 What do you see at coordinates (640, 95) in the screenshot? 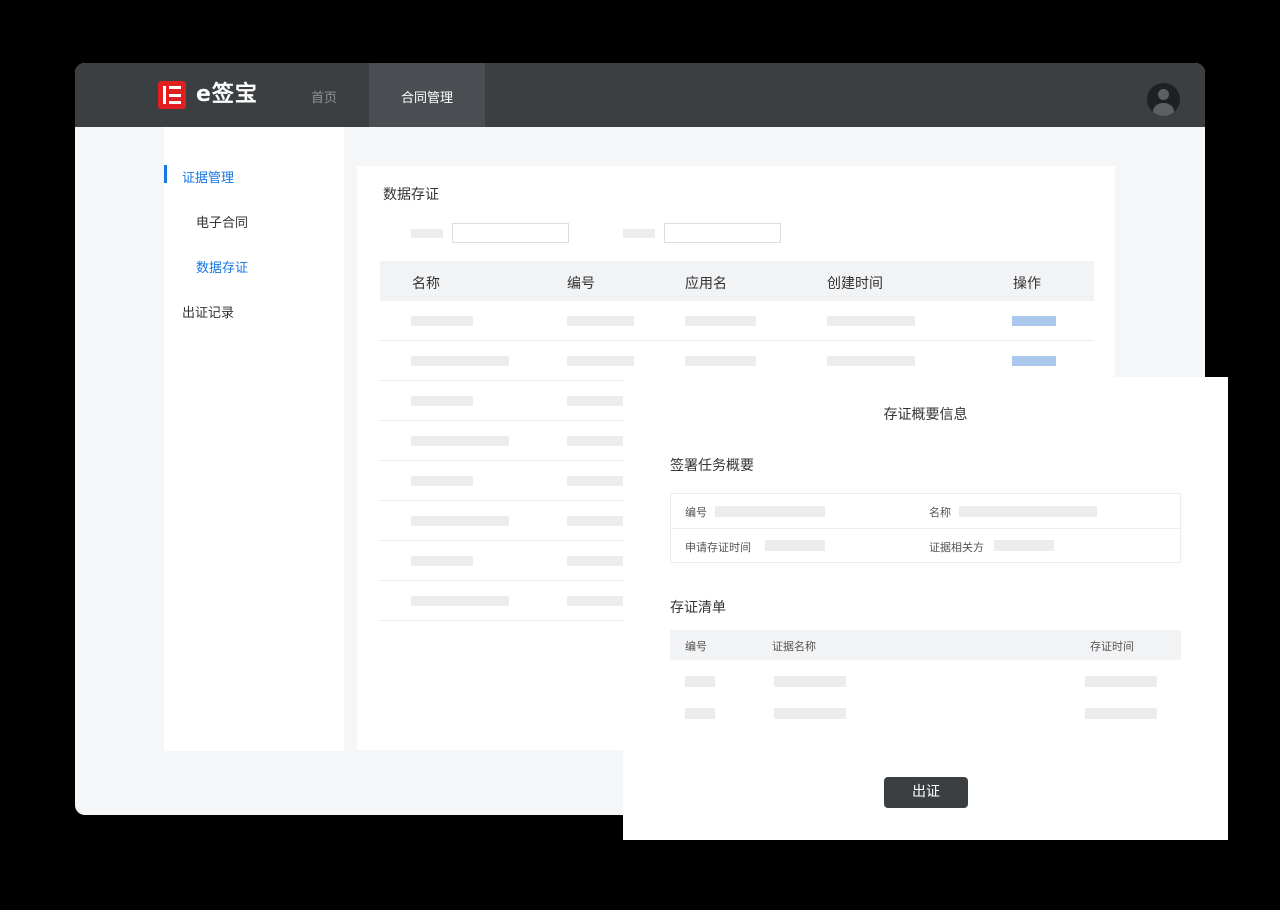
I see `top-navbar: e签宝 首页 合同管理` at bounding box center [640, 95].